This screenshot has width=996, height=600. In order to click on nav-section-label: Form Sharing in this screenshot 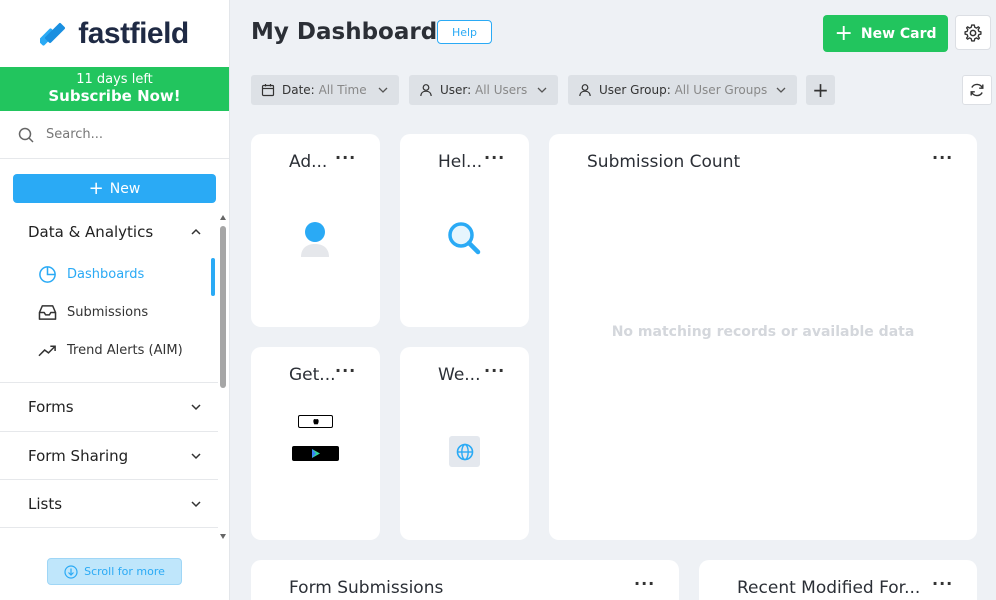, I will do `click(78, 456)`.